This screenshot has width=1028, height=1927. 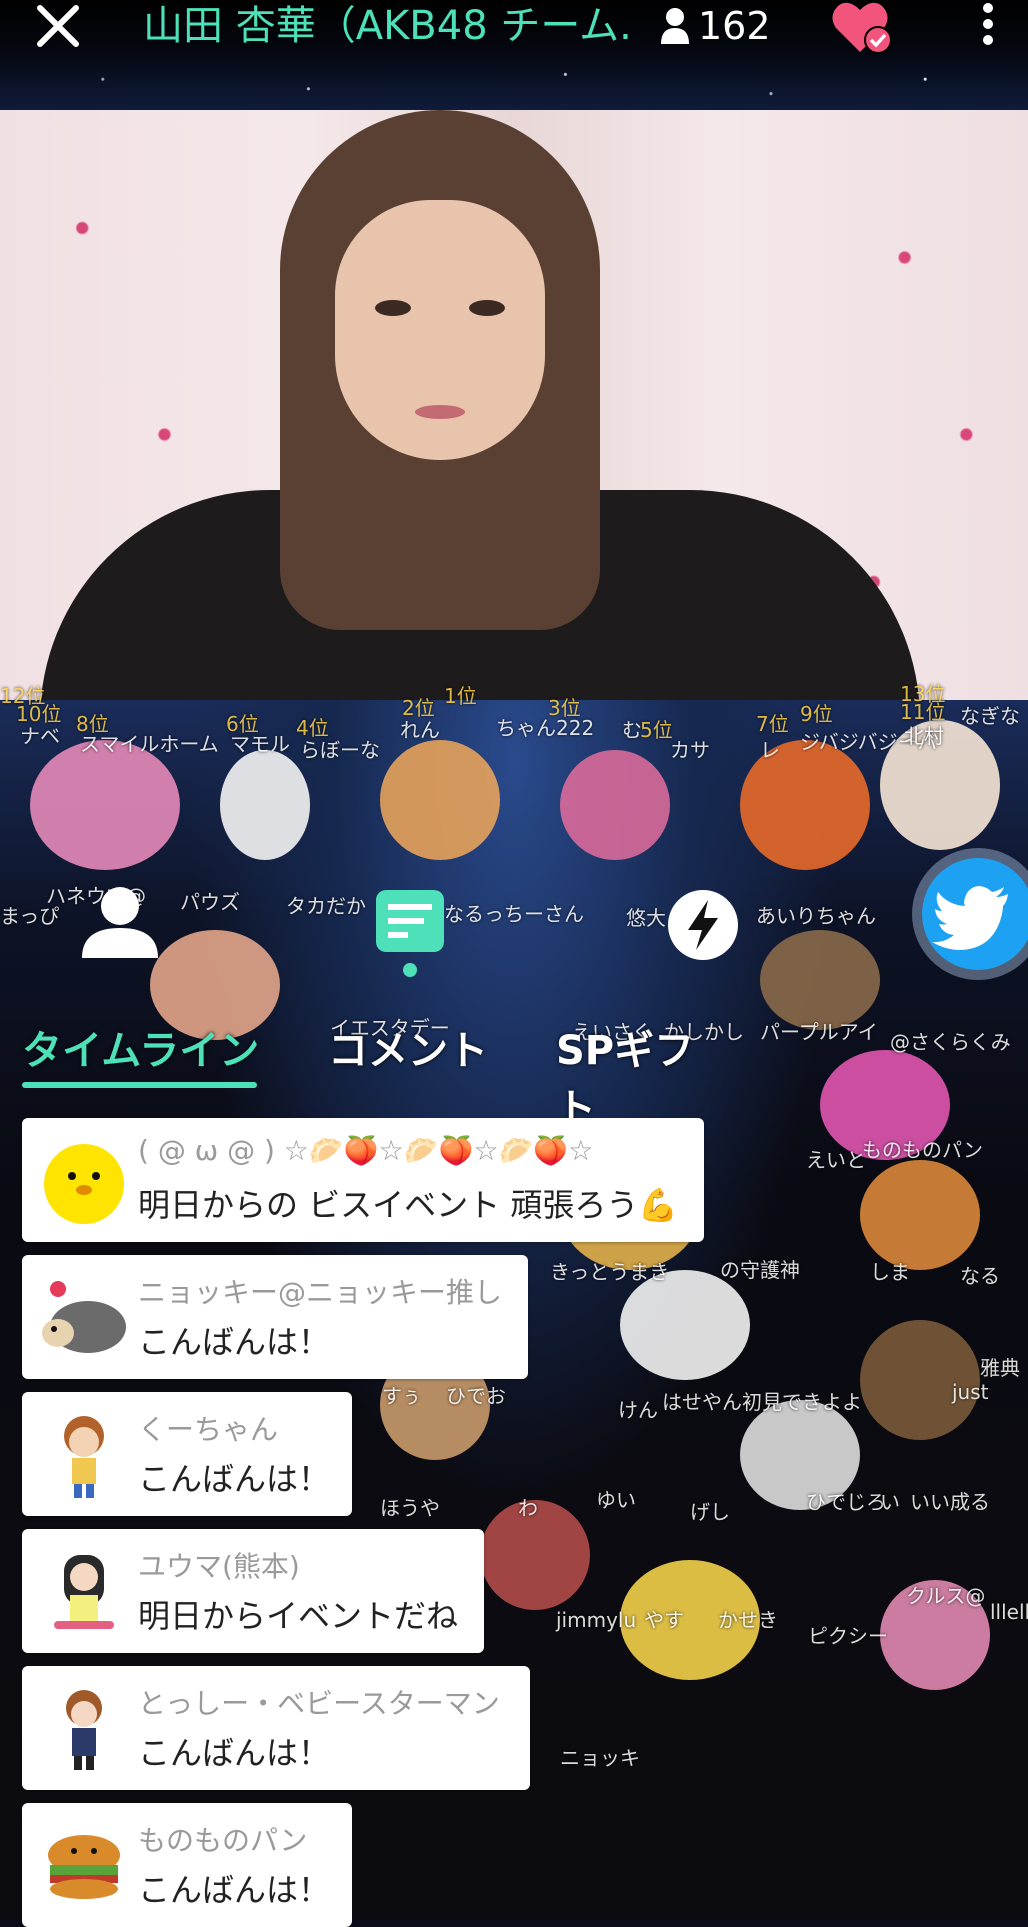 I want to click on stage-name-label: 雅典, so click(x=1000, y=1368).